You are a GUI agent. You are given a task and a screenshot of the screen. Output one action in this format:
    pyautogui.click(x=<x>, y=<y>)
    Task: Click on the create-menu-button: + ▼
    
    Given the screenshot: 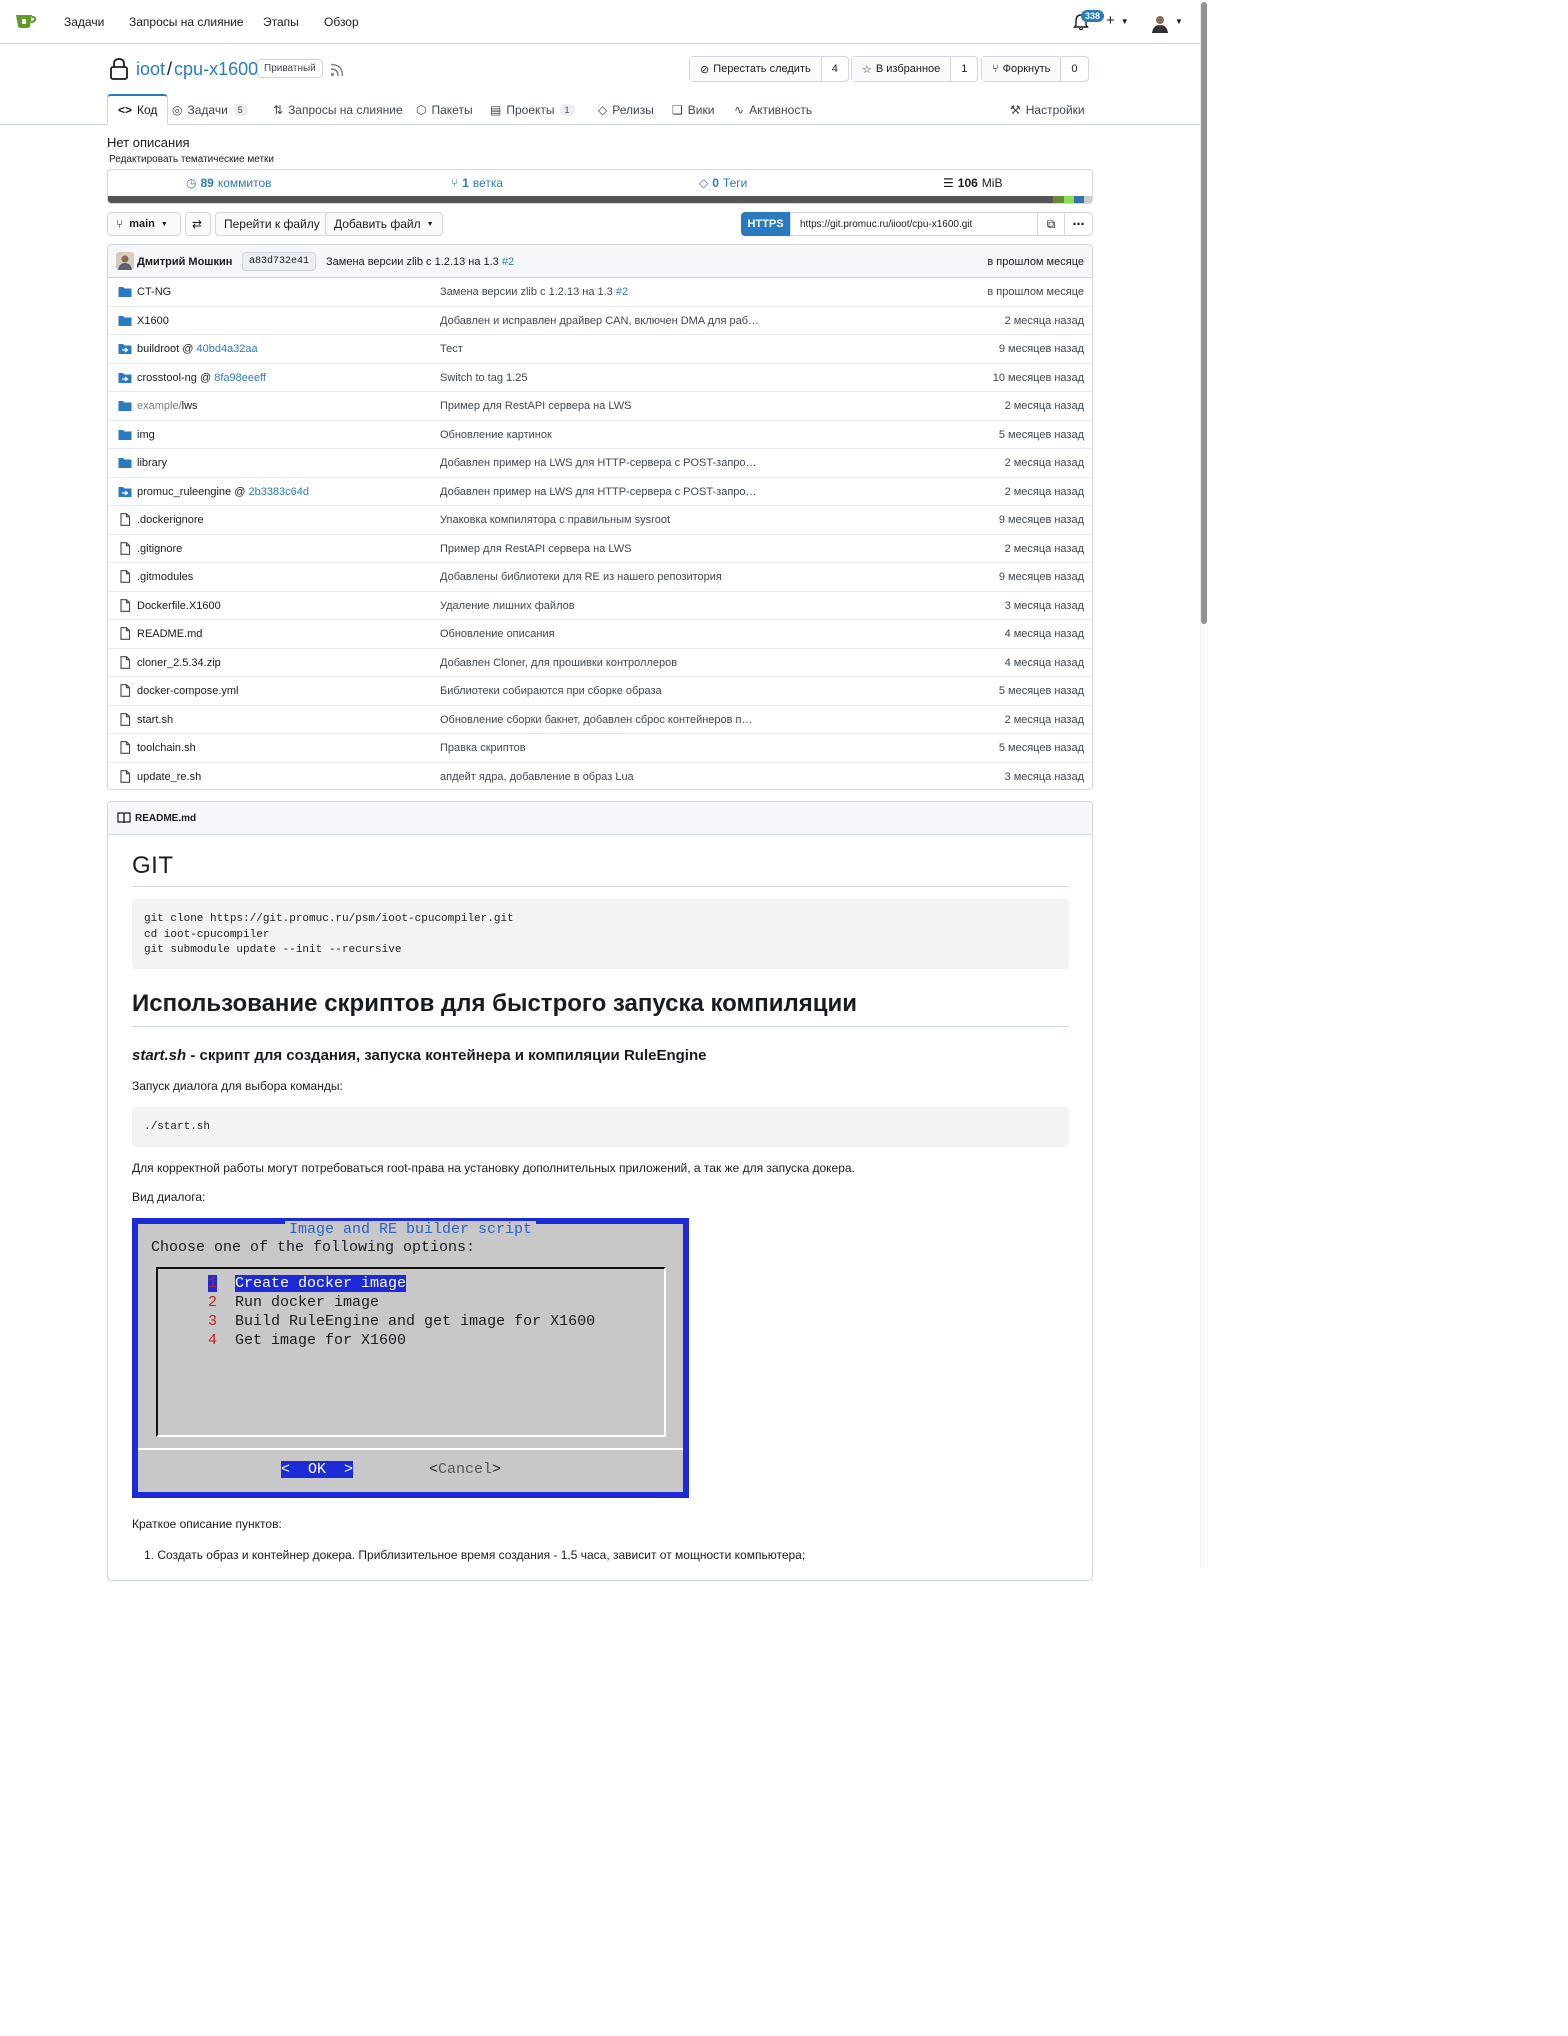 What is the action you would take?
    pyautogui.click(x=1117, y=20)
    